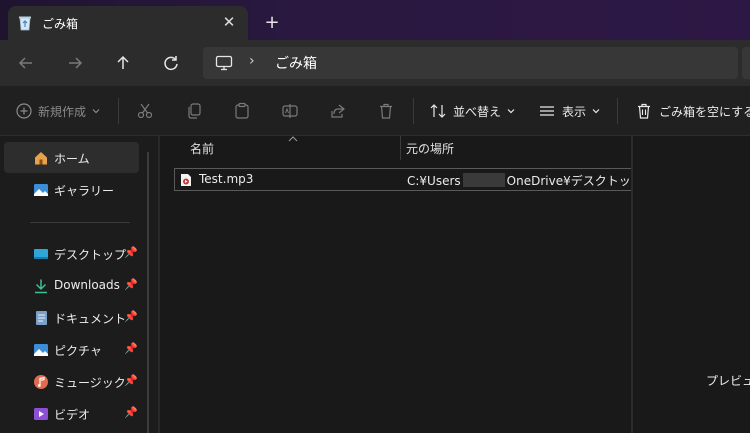 This screenshot has width=750, height=433. Describe the element at coordinates (62, 111) in the screenshot. I see `new-label: 新規作成` at that location.